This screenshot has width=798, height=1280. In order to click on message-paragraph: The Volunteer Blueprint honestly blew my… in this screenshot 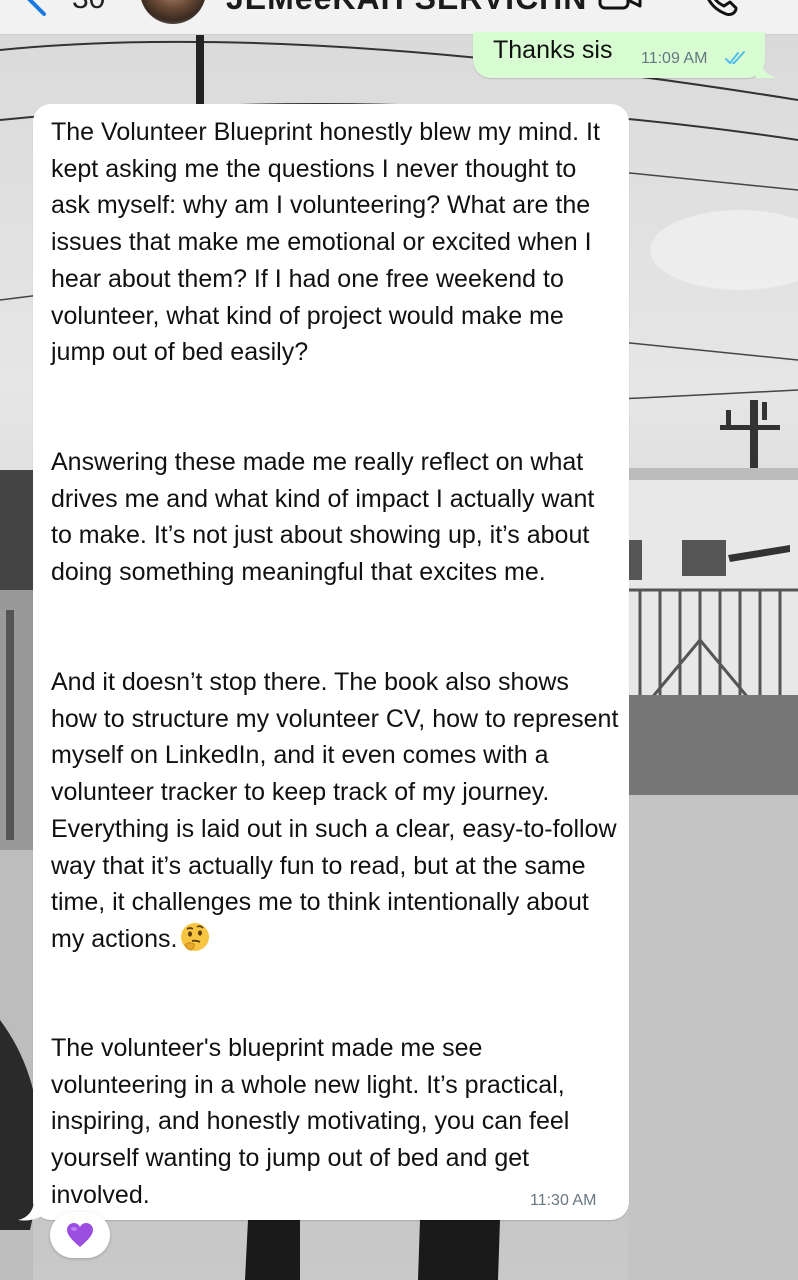, I will do `click(325, 242)`.